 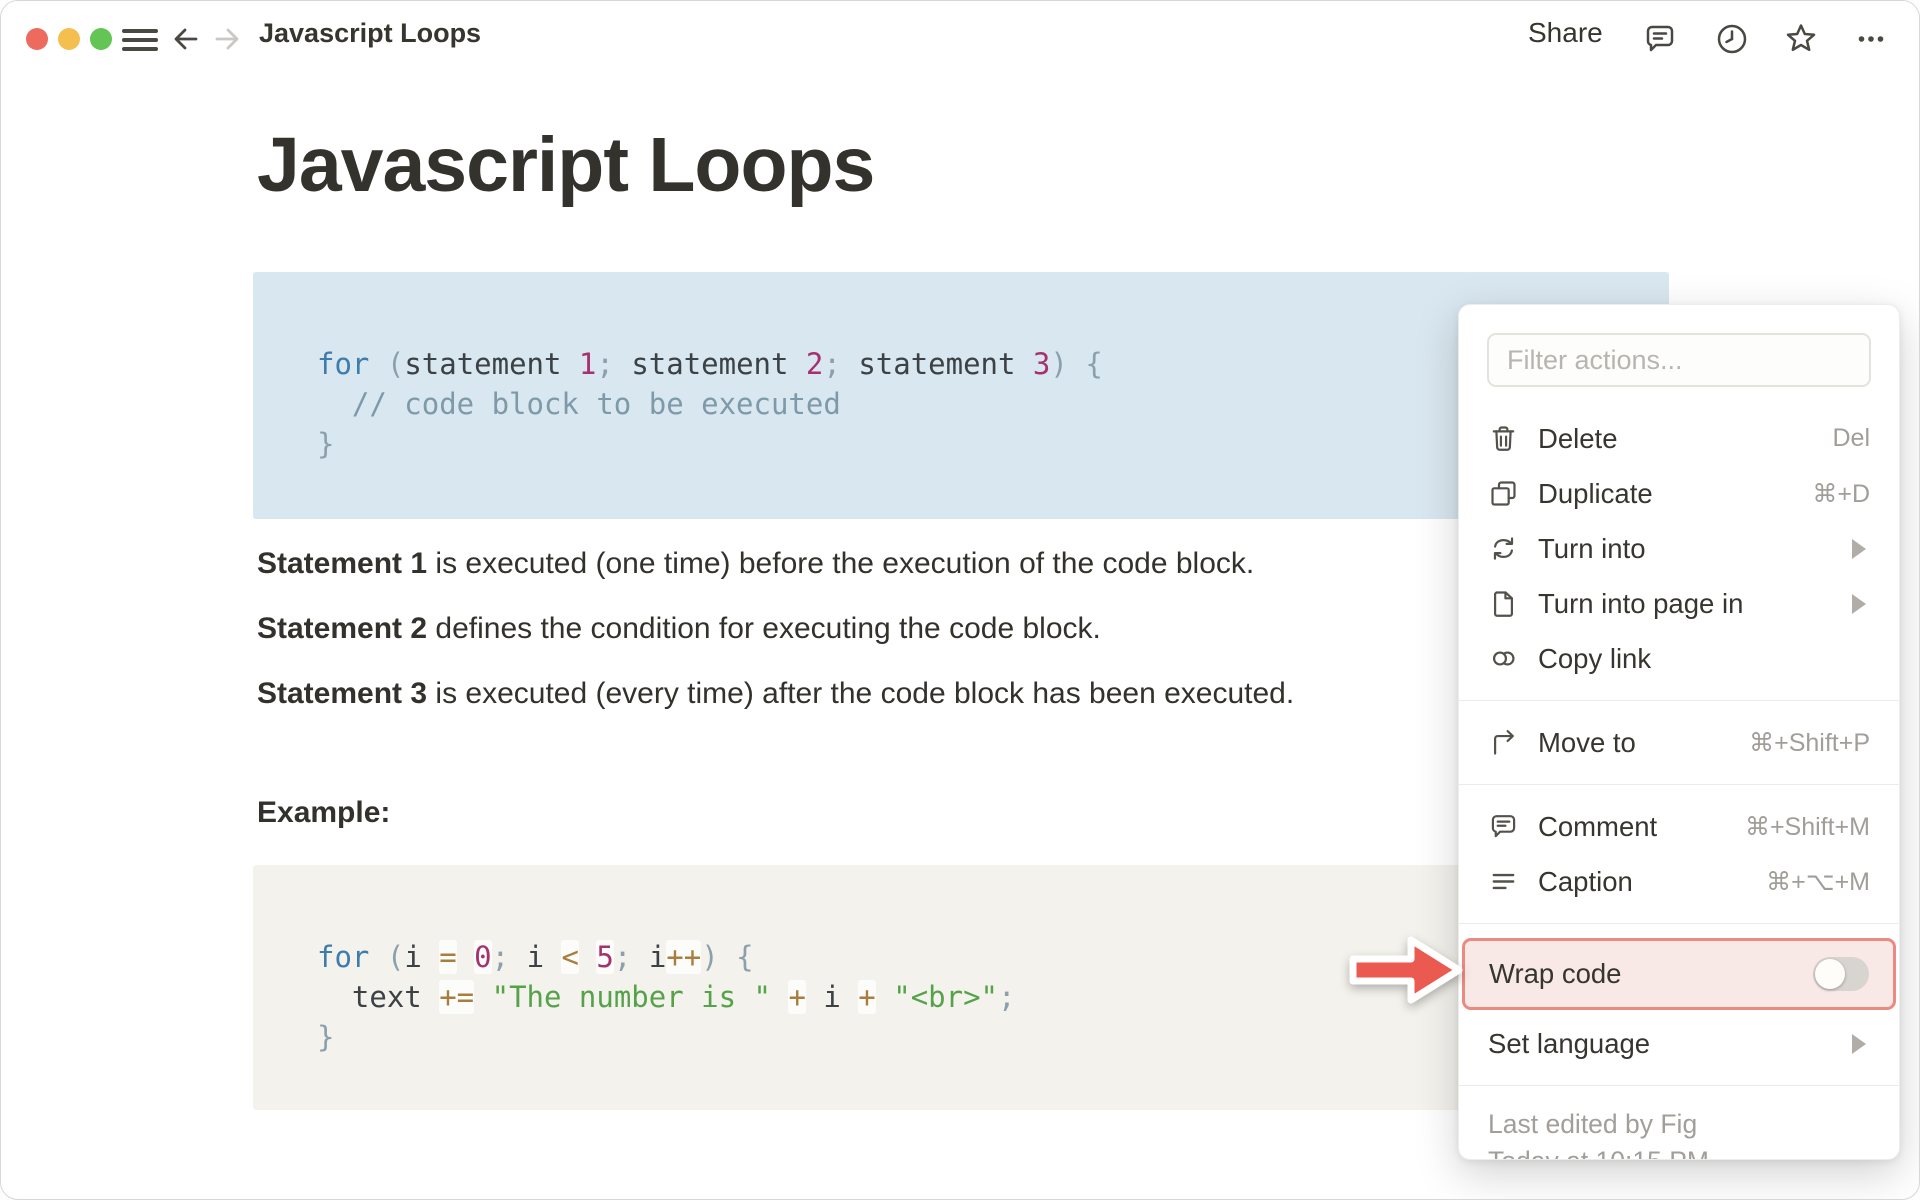 I want to click on toggle-knob, so click(x=1830, y=974).